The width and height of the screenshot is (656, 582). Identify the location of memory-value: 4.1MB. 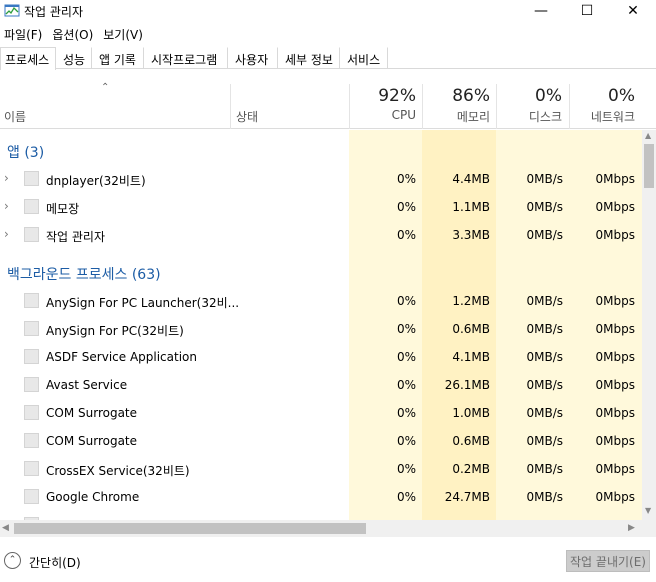
(471, 357).